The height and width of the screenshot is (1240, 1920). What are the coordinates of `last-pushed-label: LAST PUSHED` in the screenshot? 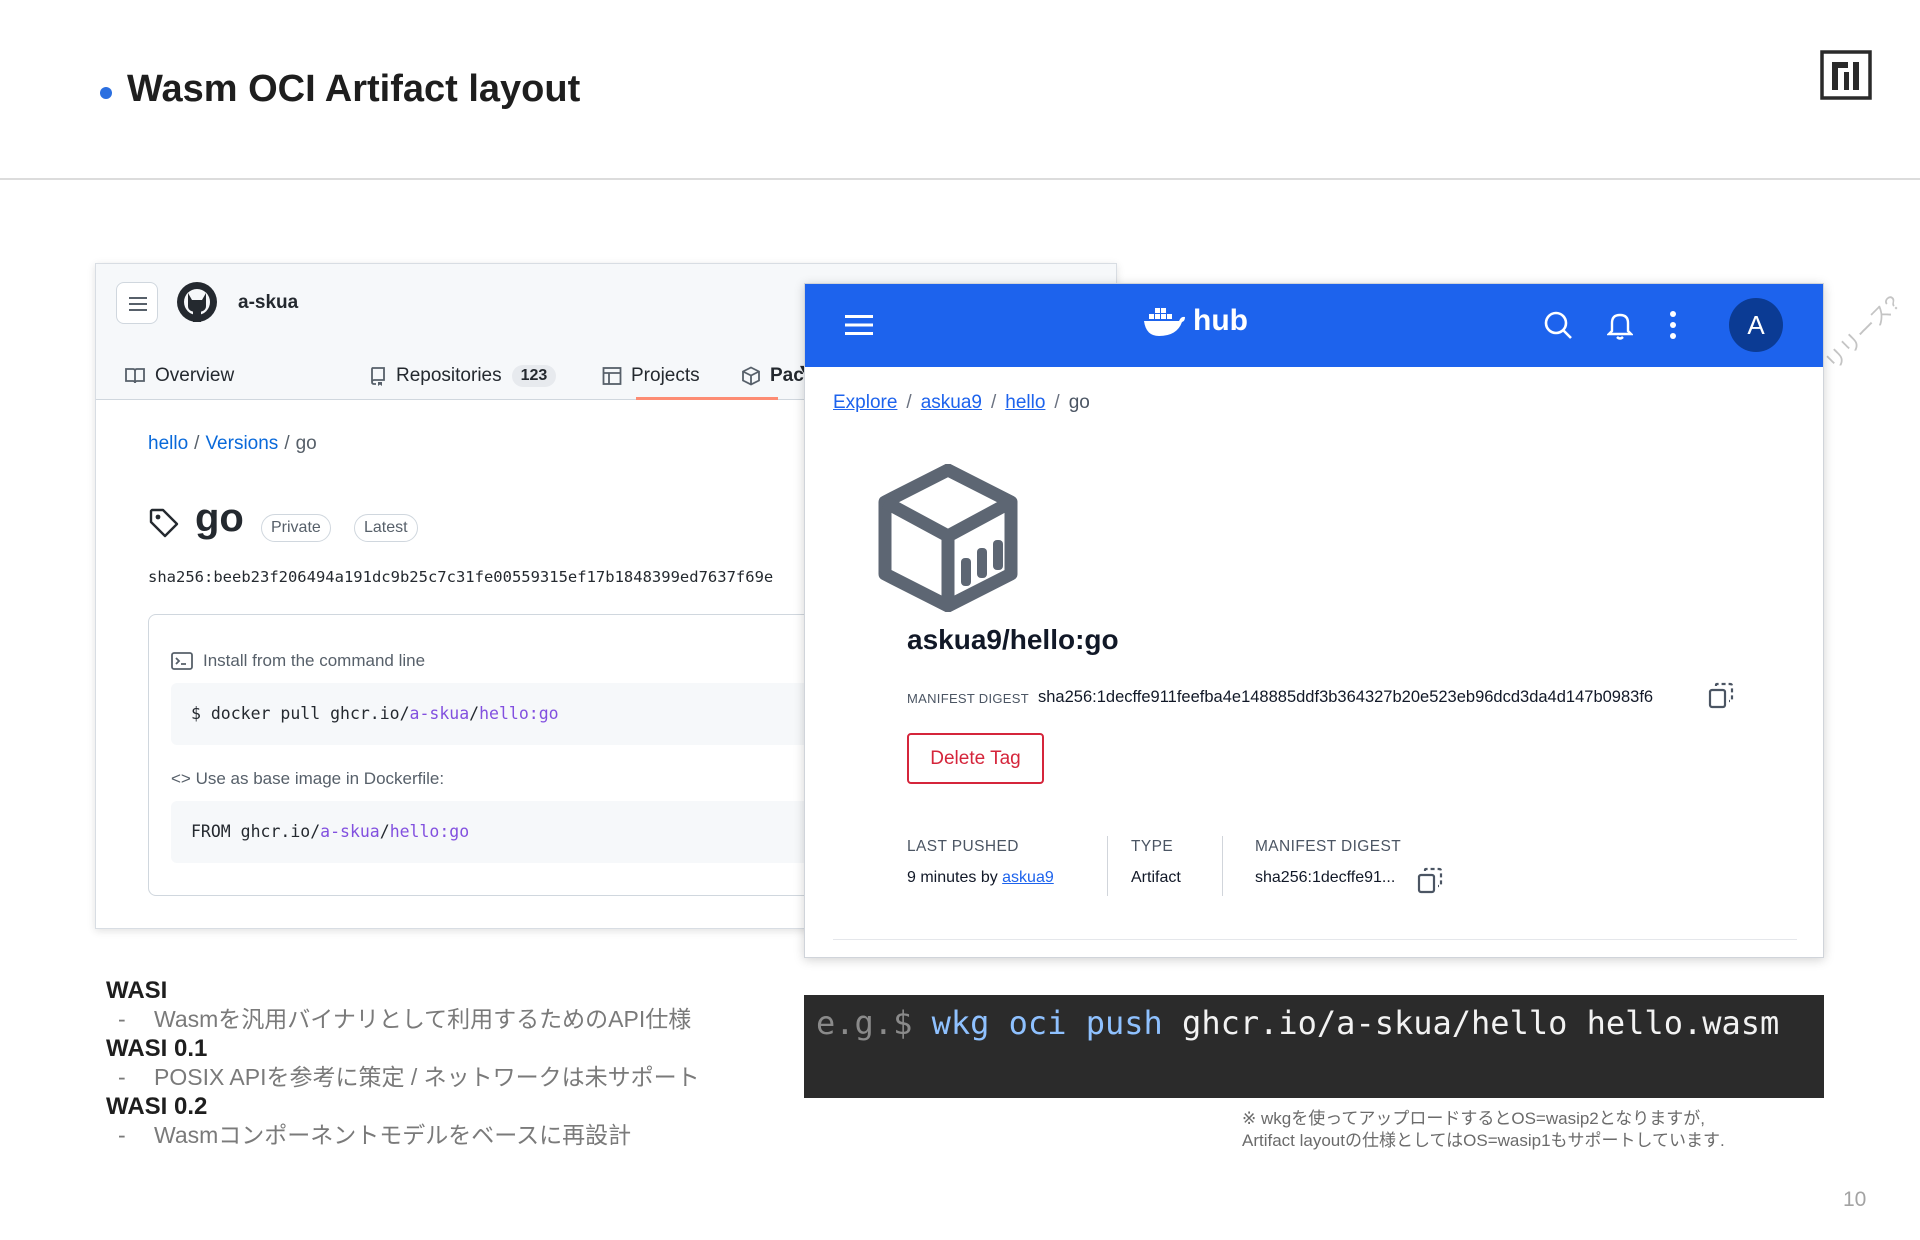 It's located at (963, 846).